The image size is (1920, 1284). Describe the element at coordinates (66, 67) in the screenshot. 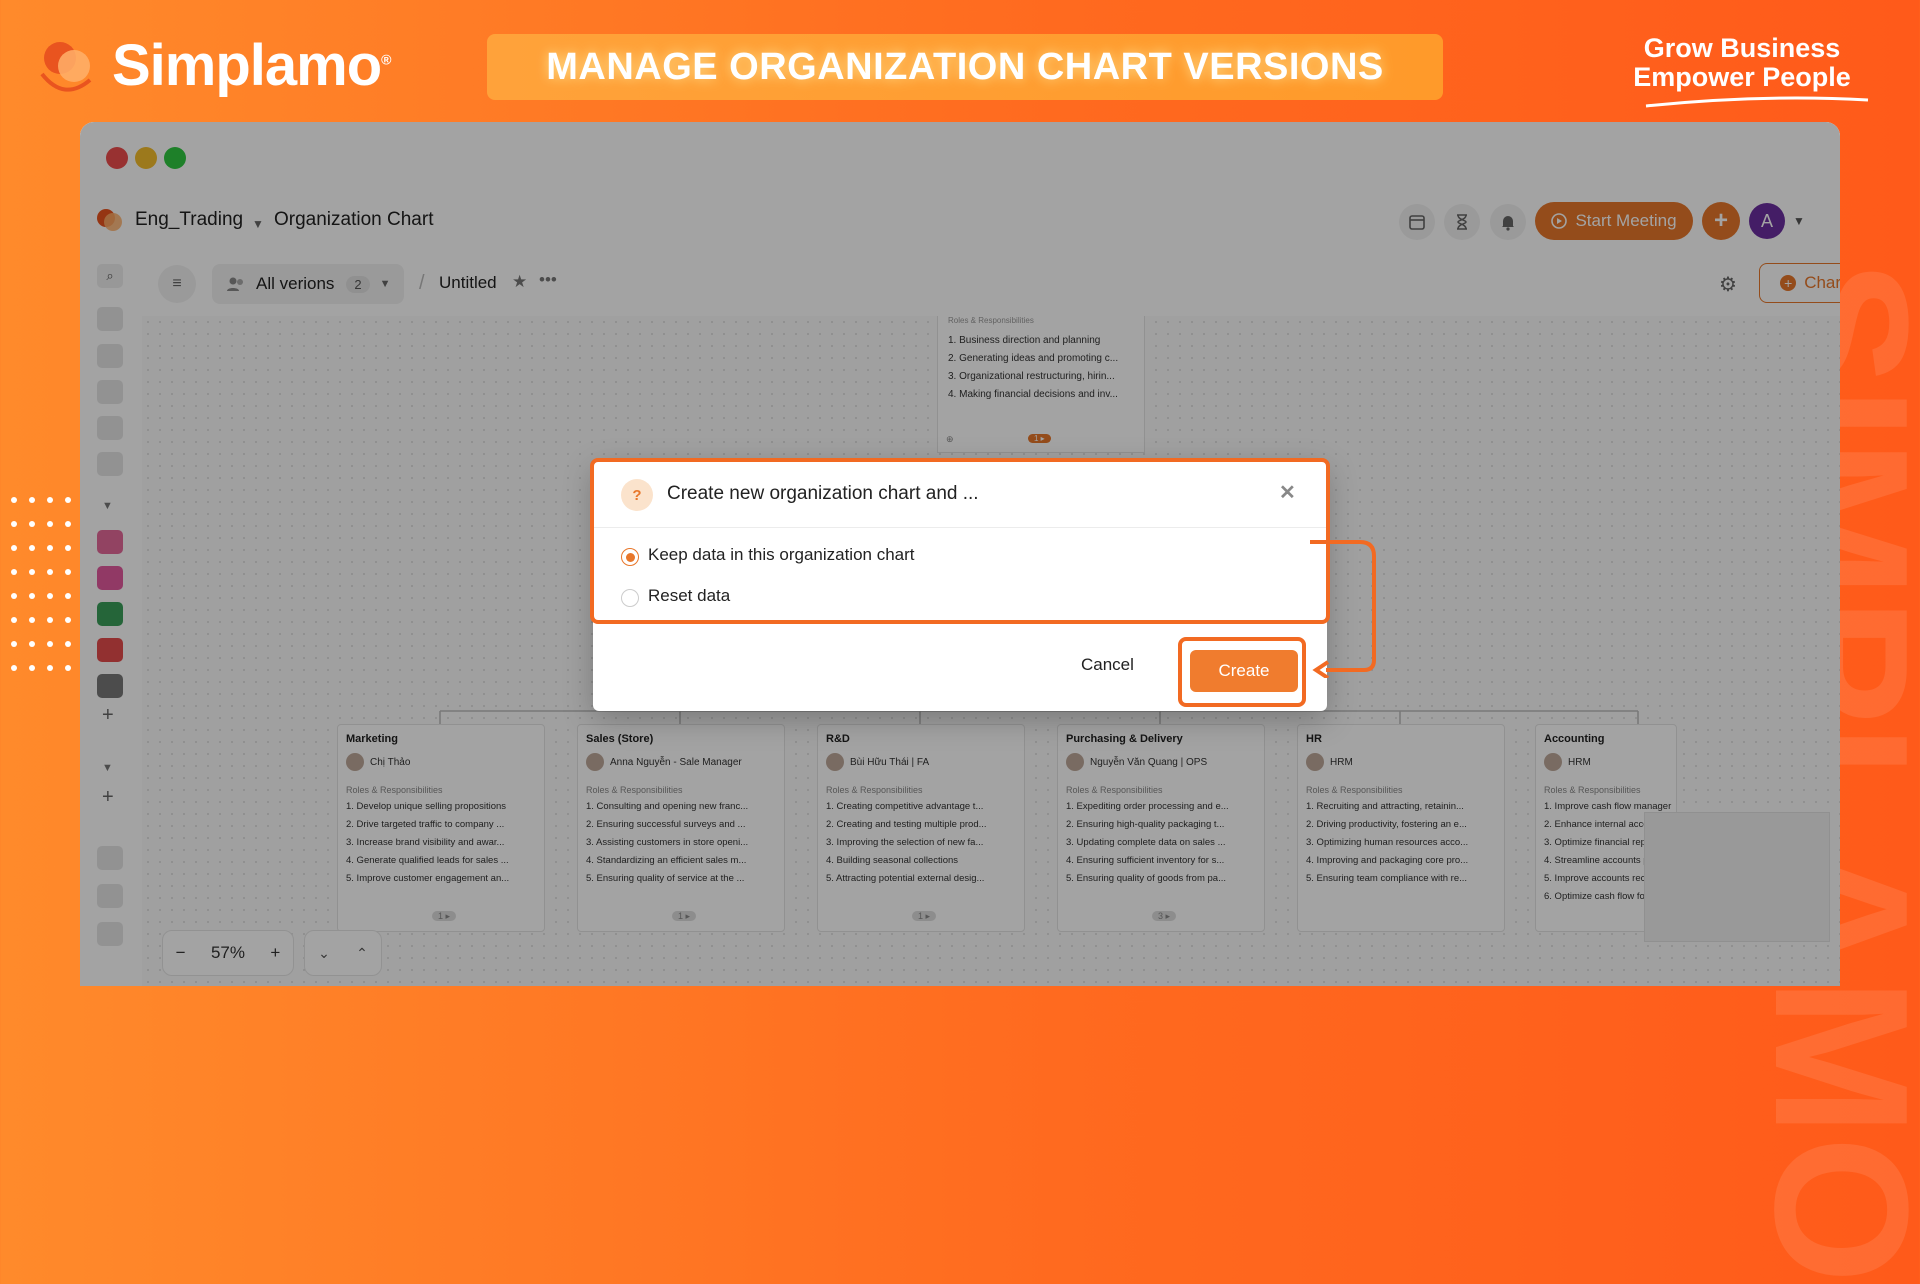

I see `simplamo-logo-icon` at that location.